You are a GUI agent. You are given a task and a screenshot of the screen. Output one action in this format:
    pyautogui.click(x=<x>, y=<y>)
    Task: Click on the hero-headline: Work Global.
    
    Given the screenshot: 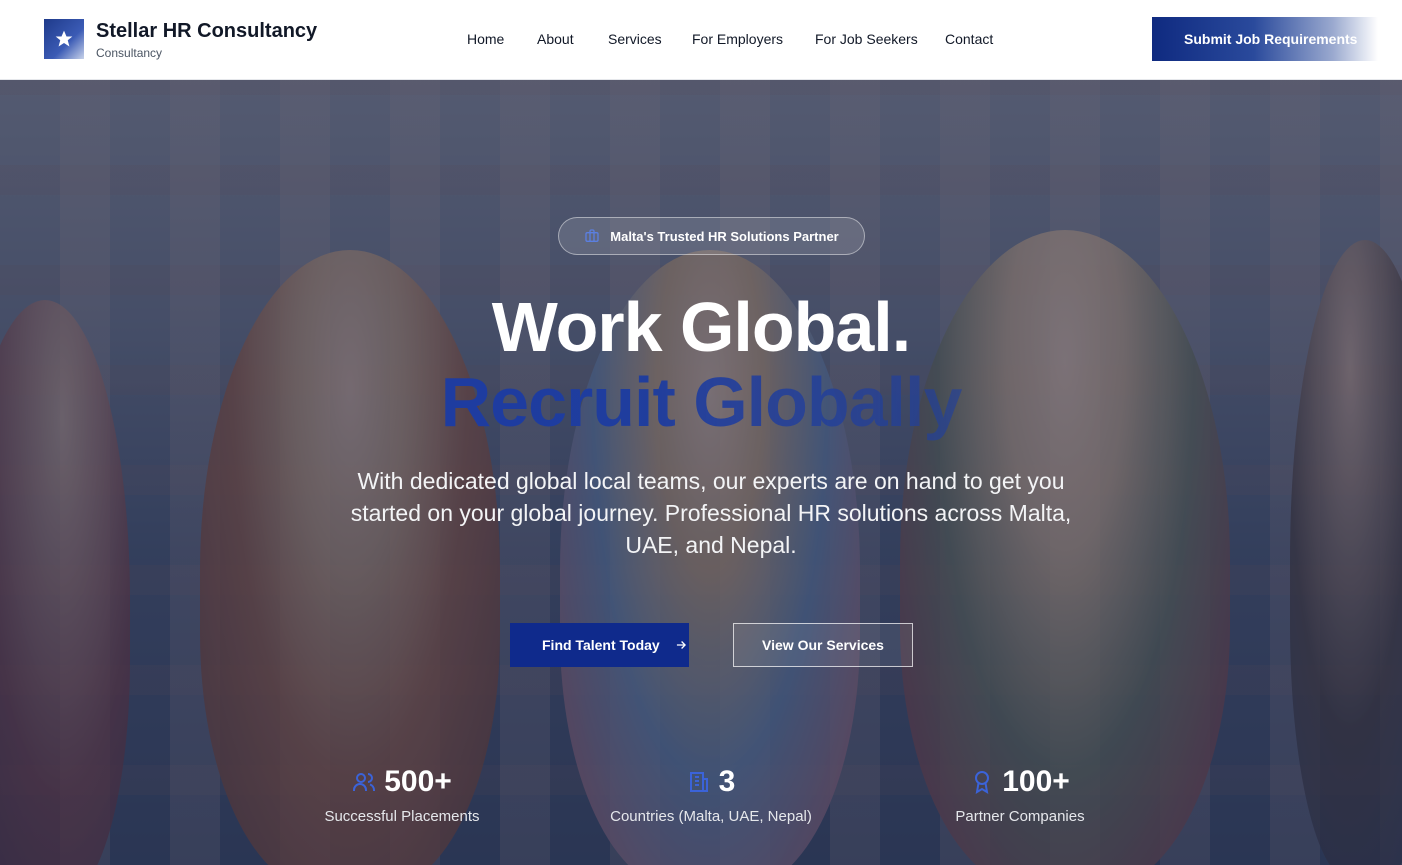 What is the action you would take?
    pyautogui.click(x=701, y=327)
    